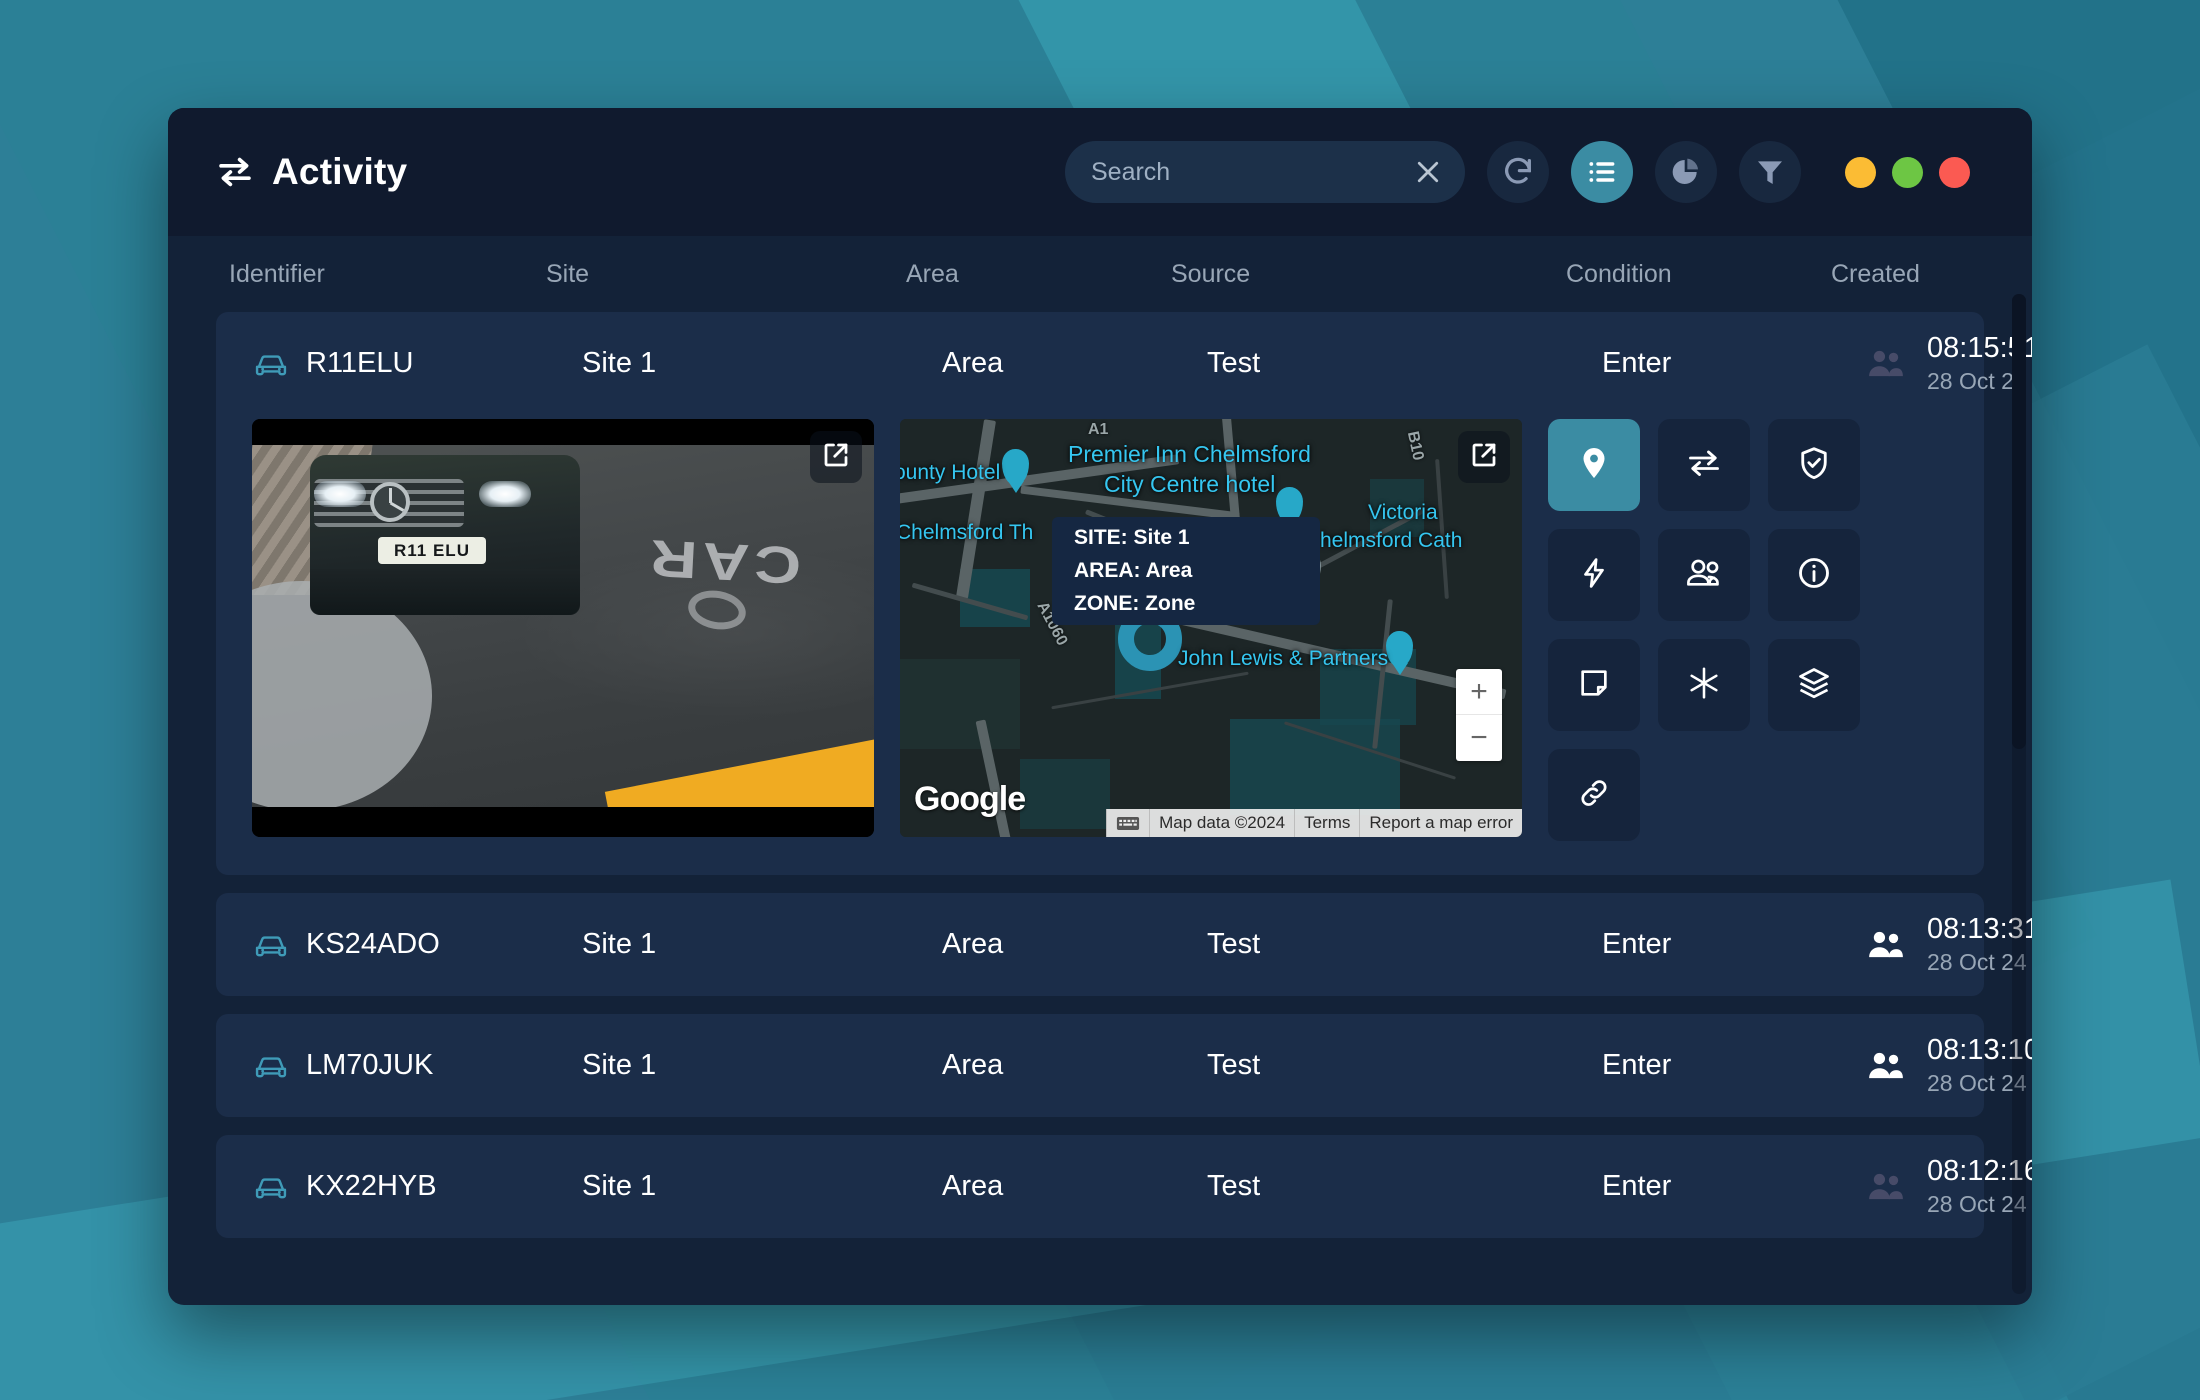  What do you see at coordinates (235, 172) in the screenshot?
I see `swap-horizontal-icon` at bounding box center [235, 172].